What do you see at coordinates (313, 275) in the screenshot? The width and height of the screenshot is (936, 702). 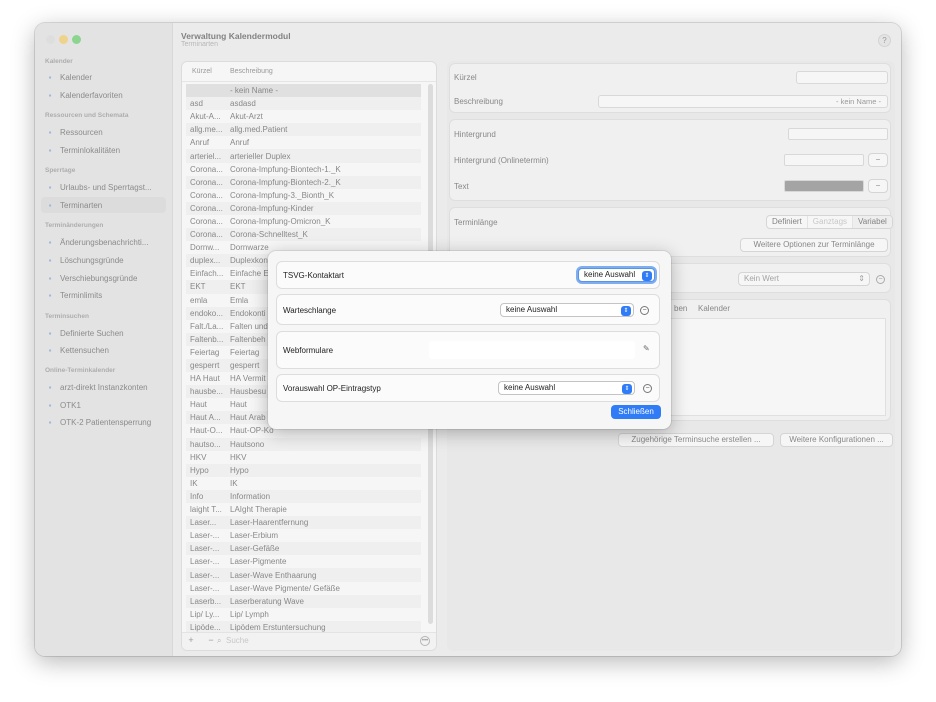 I see `tsvg-label: TSVG-Kontaktart` at bounding box center [313, 275].